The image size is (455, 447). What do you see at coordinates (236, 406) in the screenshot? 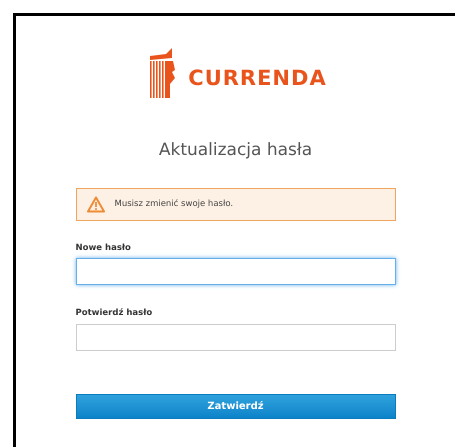
I see `submit-button: Zatwierdź` at bounding box center [236, 406].